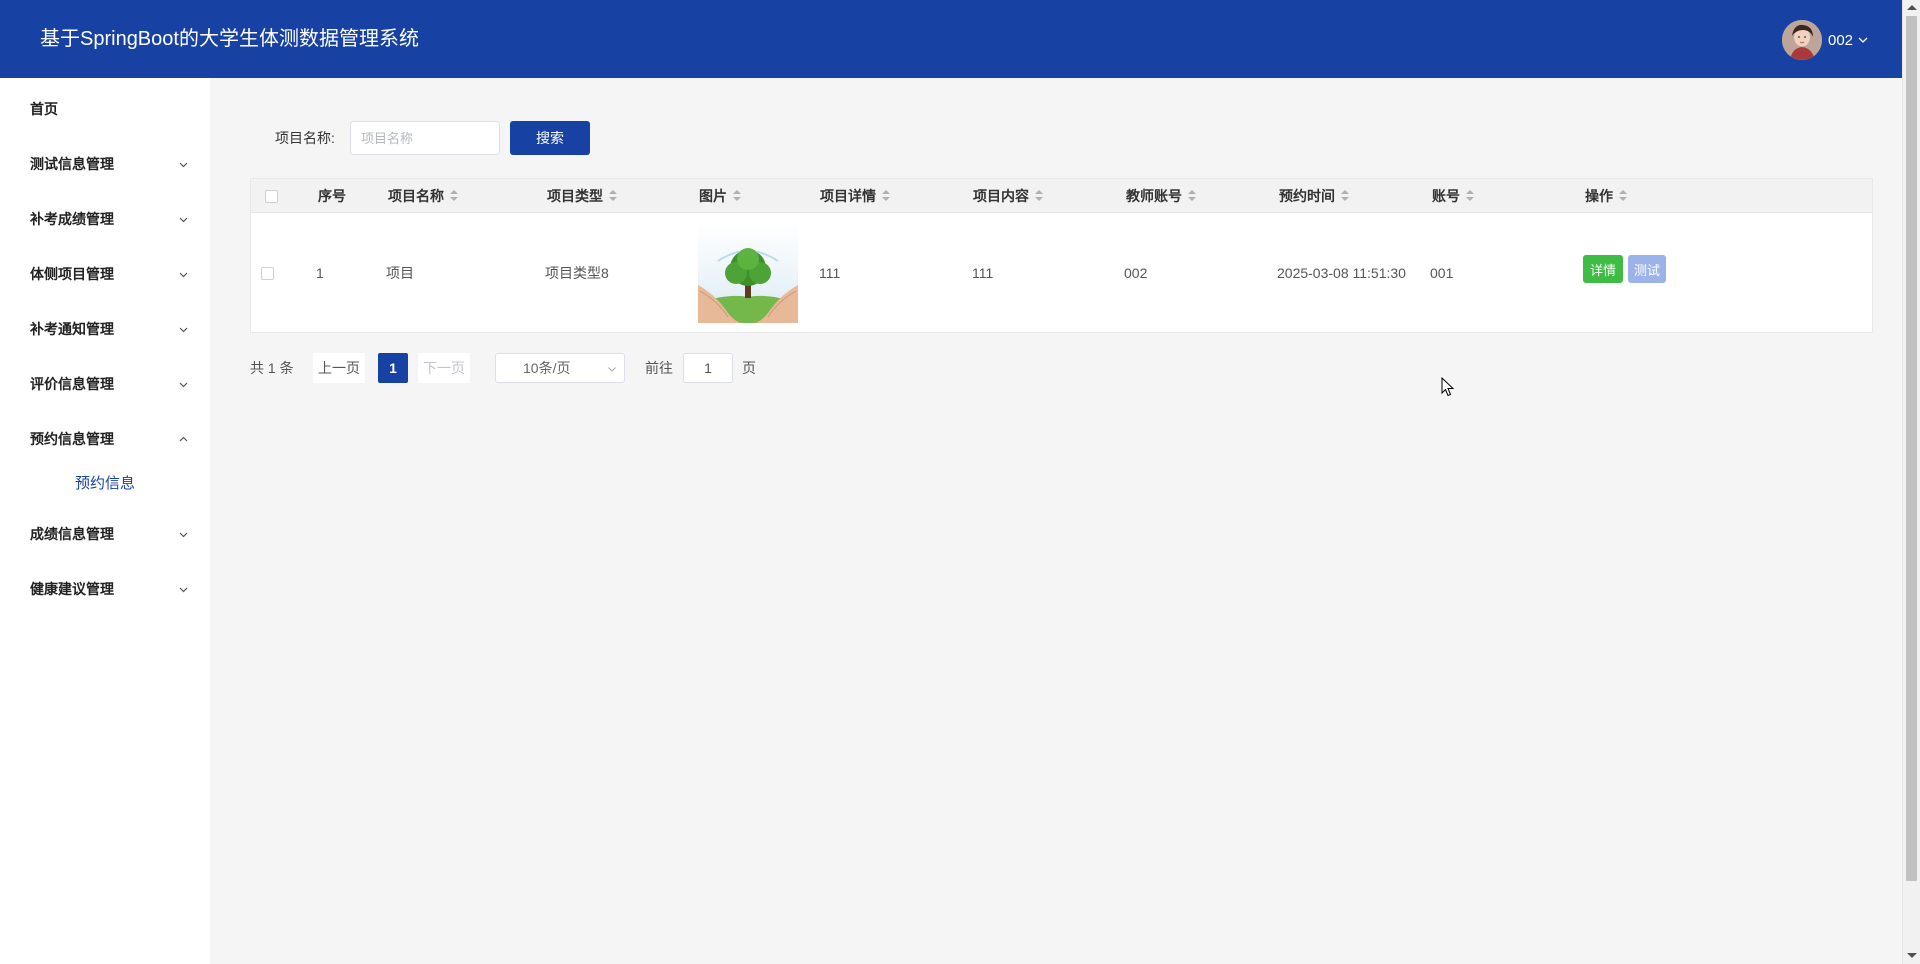  I want to click on column-header-index: 序号, so click(332, 196).